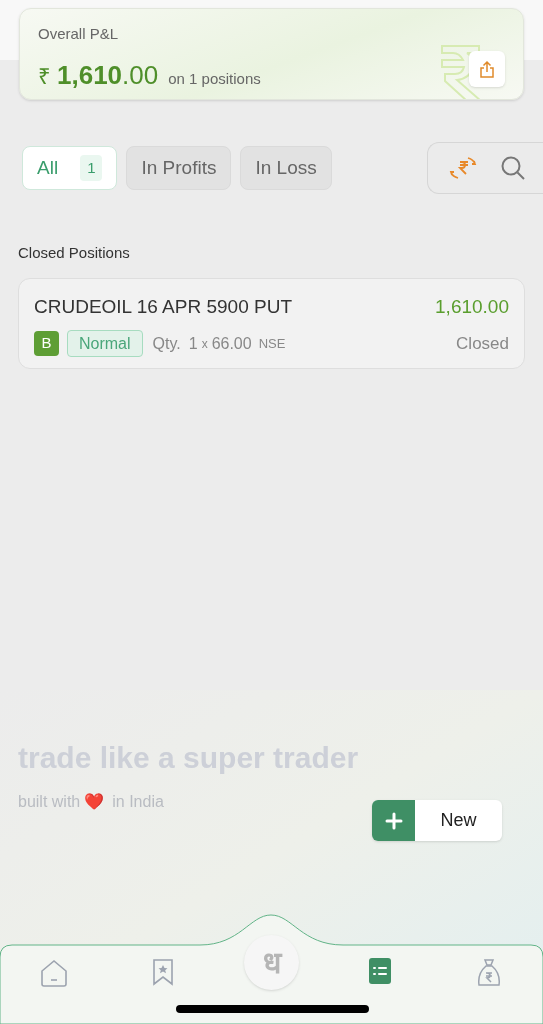  What do you see at coordinates (105, 343) in the screenshot?
I see `product-tag: Normal` at bounding box center [105, 343].